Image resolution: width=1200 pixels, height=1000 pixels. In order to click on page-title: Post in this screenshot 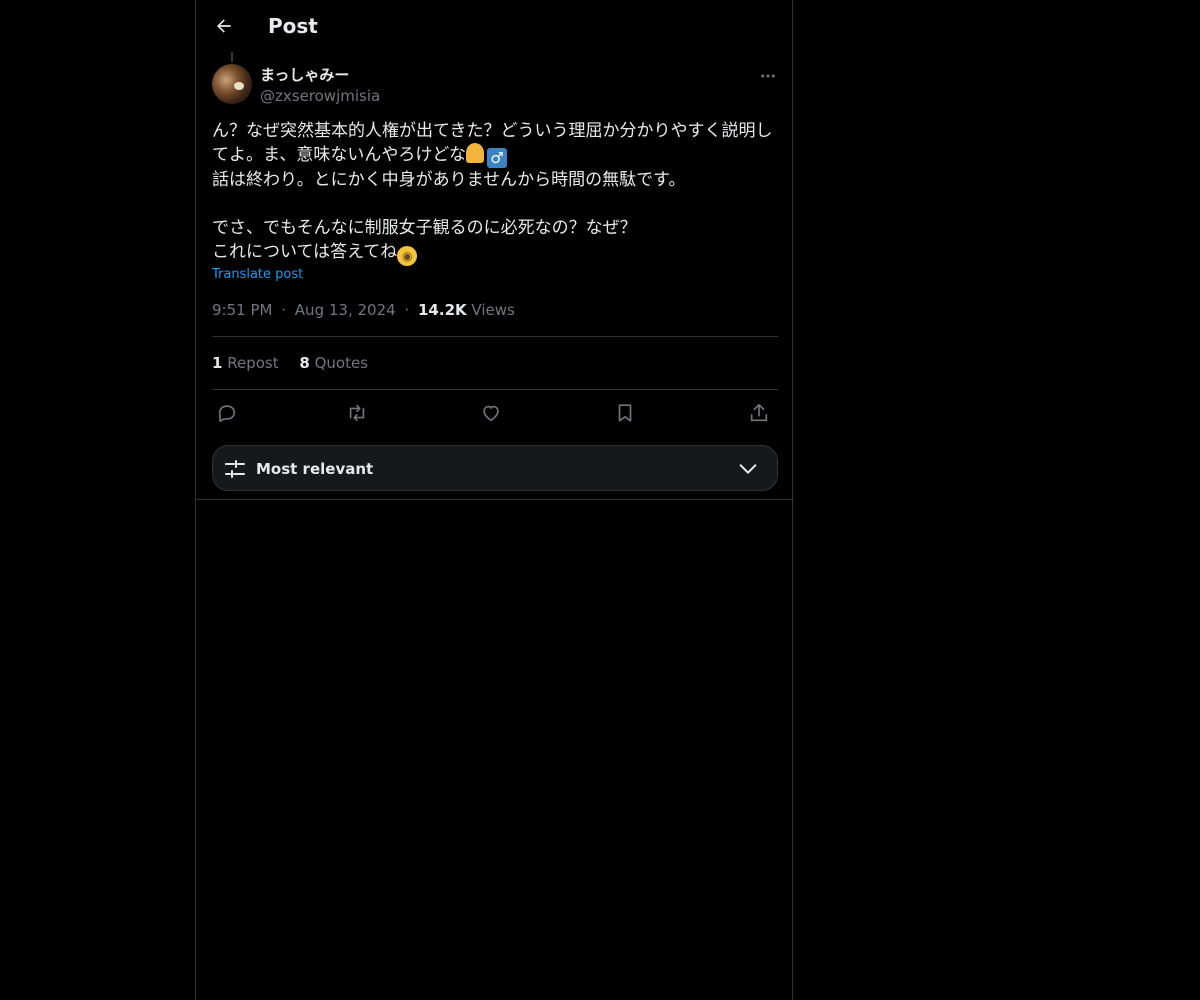, I will do `click(293, 26)`.